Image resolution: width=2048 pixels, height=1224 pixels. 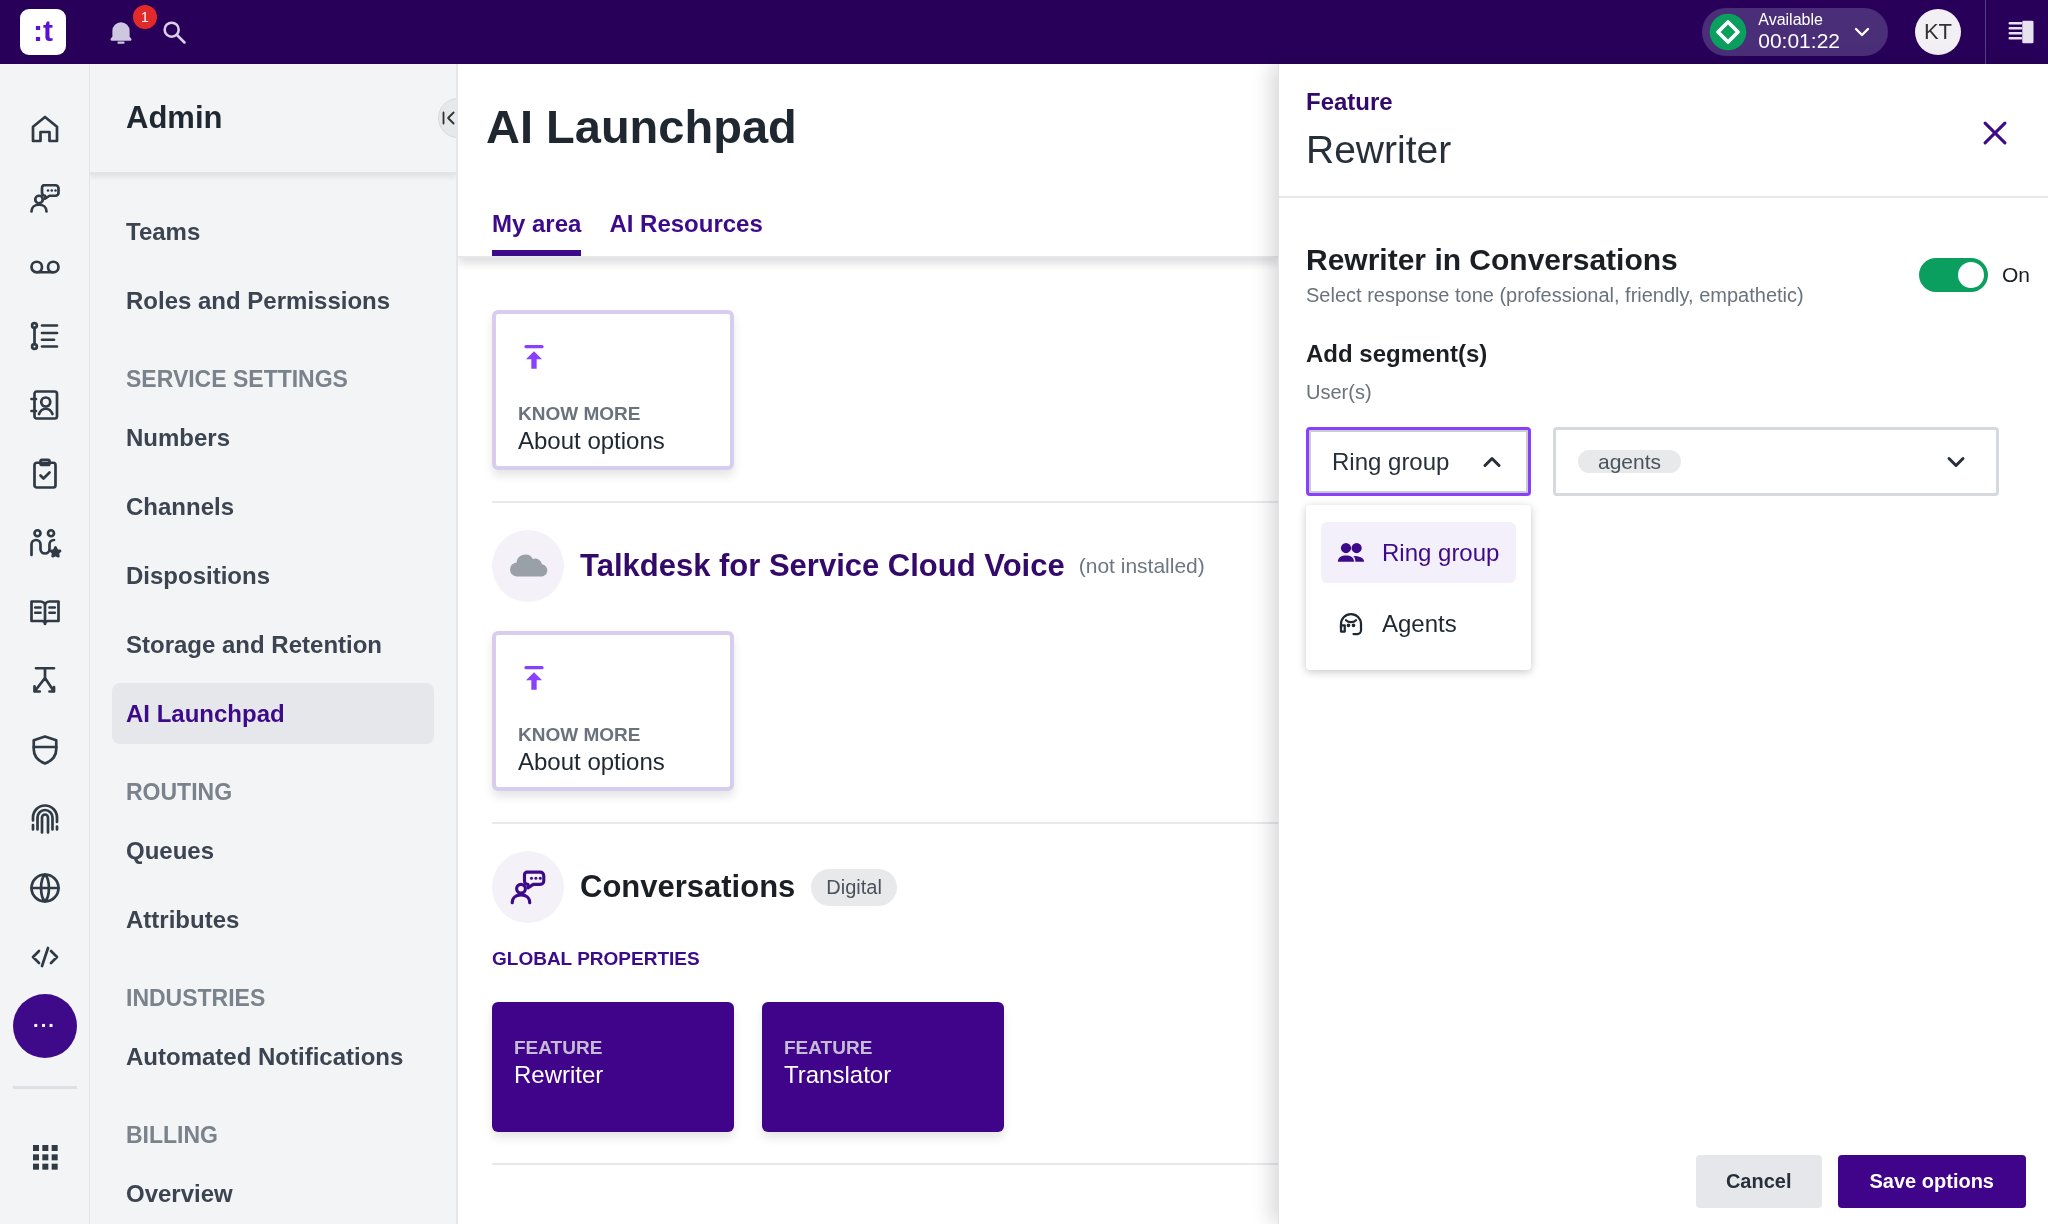 I want to click on section-heading: SERVICE SETTINGS, so click(x=237, y=379).